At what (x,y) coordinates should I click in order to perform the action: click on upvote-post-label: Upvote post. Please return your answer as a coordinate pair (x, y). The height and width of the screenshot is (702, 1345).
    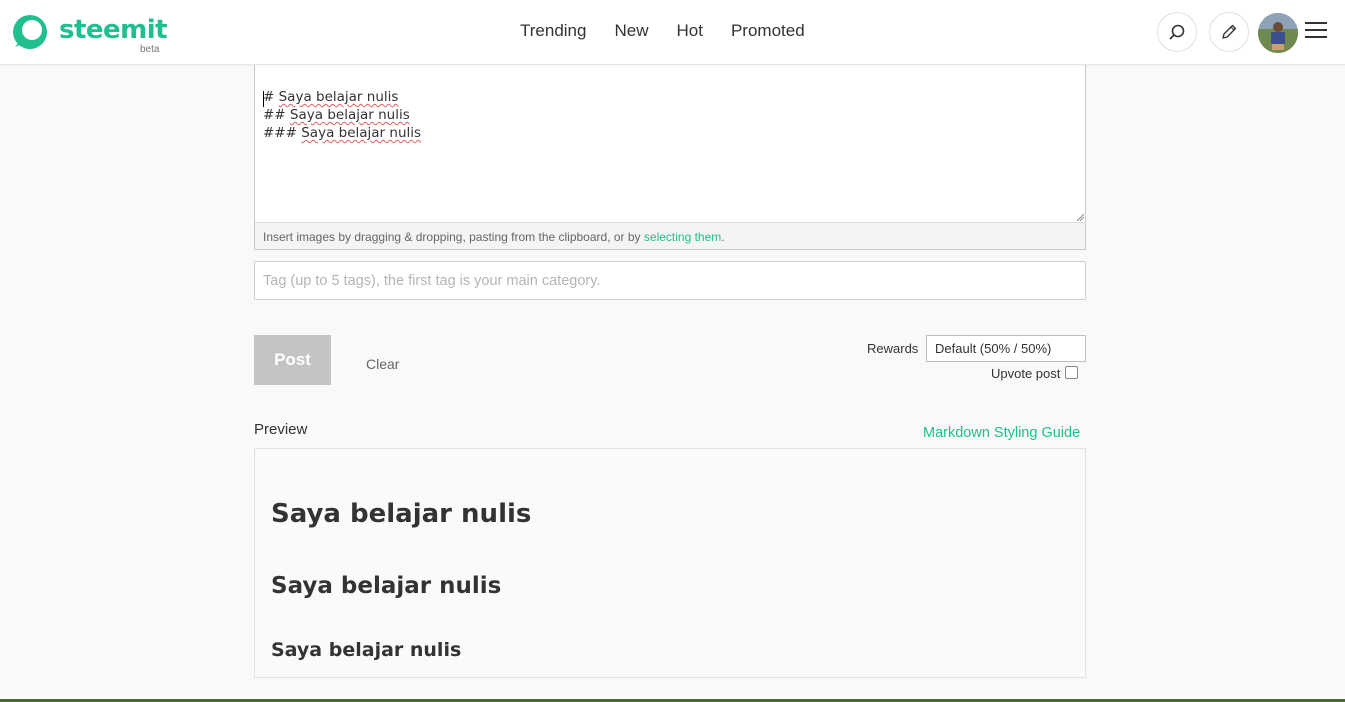
    Looking at the image, I should click on (1026, 373).